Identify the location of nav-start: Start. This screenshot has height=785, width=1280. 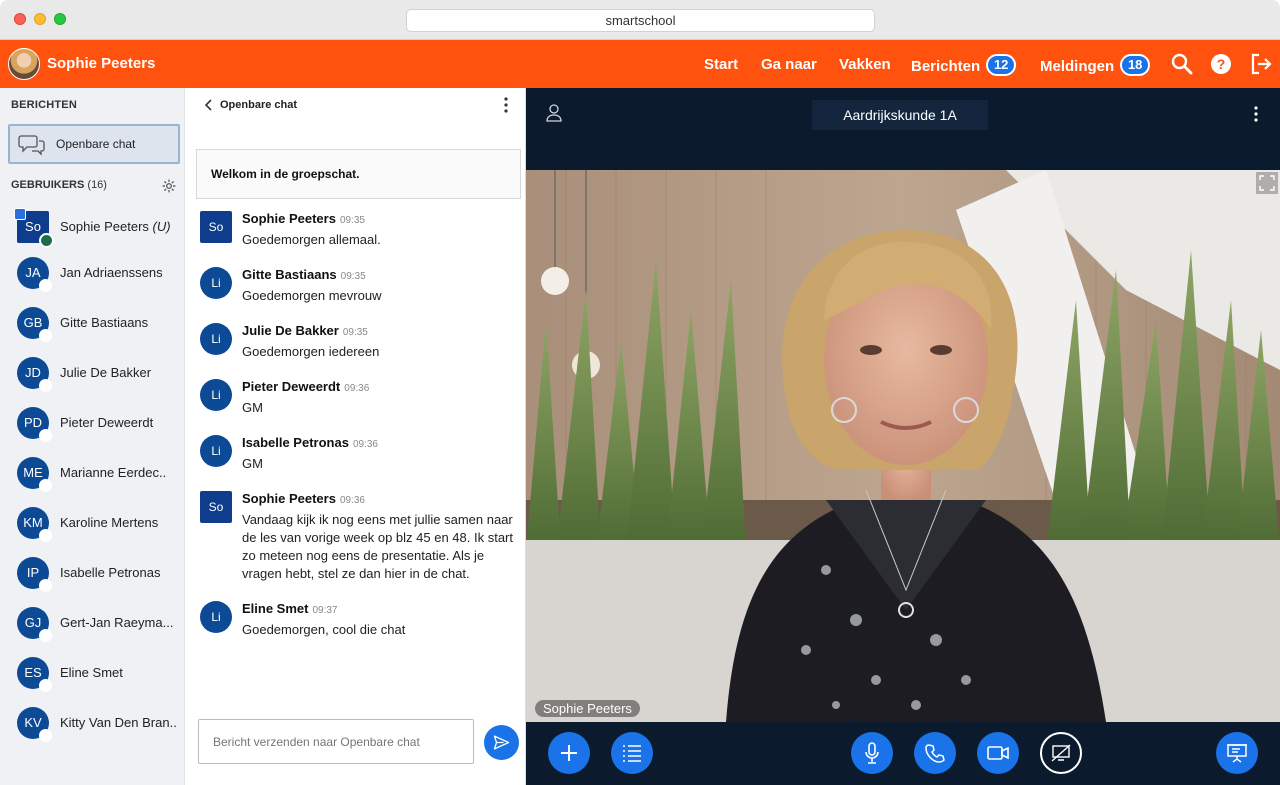
(721, 64).